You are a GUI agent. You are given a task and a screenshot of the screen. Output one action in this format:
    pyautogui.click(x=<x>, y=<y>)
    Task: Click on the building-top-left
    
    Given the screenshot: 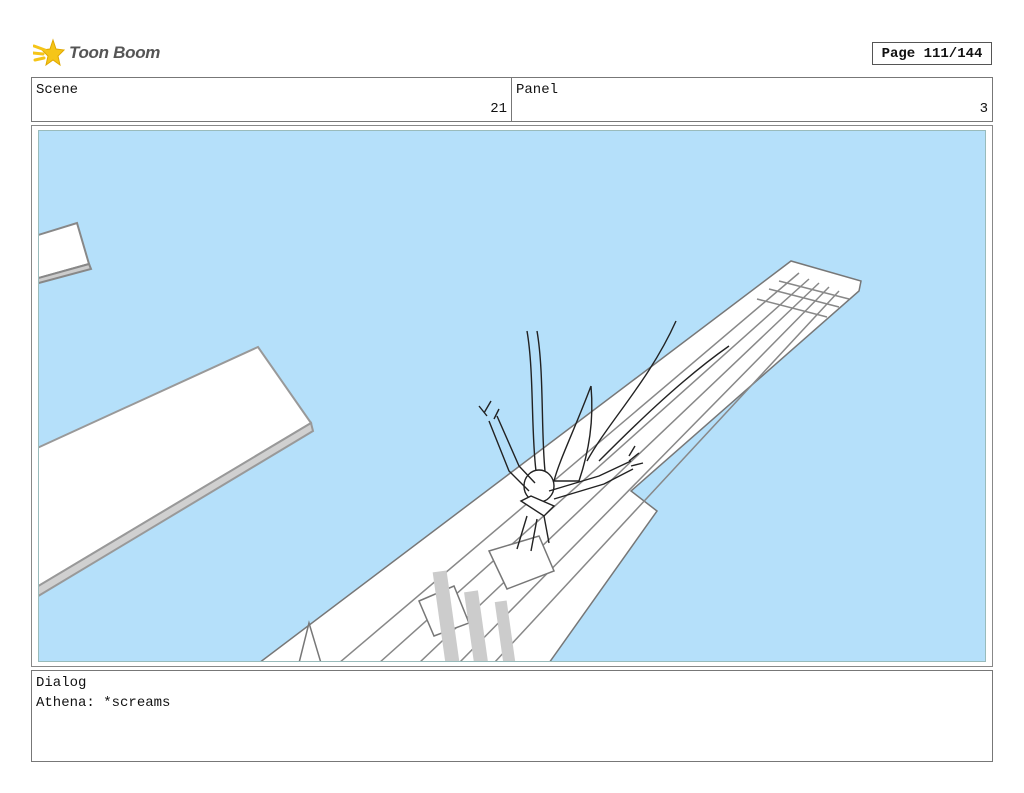 What is the action you would take?
    pyautogui.click(x=66, y=252)
    